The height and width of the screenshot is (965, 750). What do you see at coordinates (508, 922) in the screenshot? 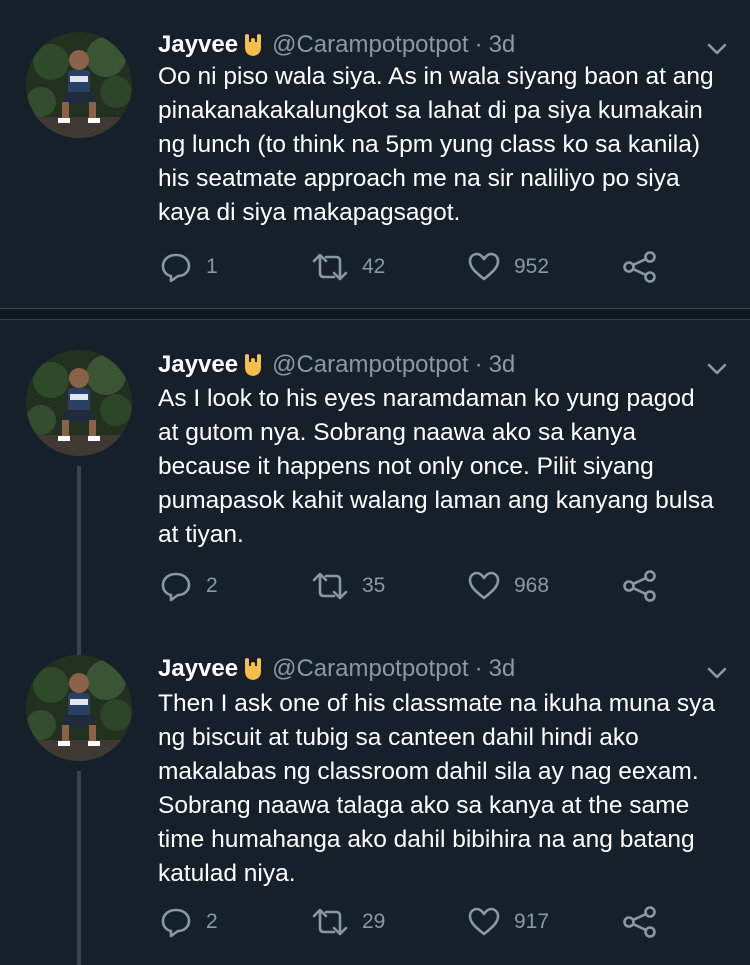
I see `like-button: 917` at bounding box center [508, 922].